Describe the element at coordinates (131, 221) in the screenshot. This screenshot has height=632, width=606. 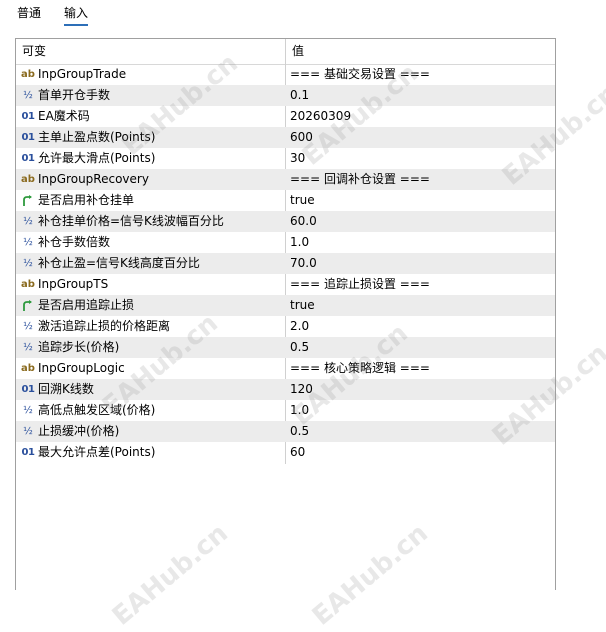
I see `variable-name: 补仓挂单价格=信号K线波幅百分比` at that location.